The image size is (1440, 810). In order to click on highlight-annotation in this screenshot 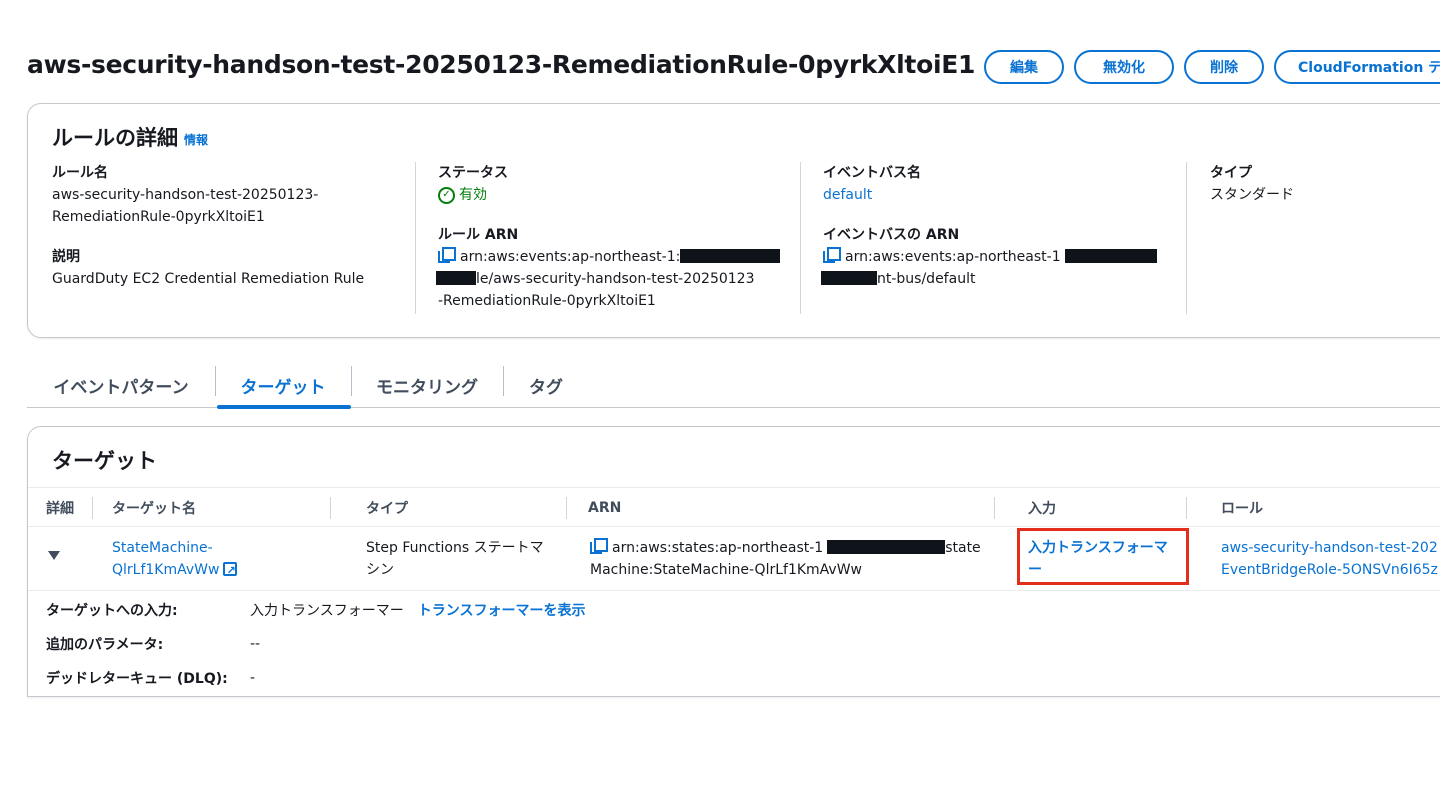, I will do `click(1103, 556)`.